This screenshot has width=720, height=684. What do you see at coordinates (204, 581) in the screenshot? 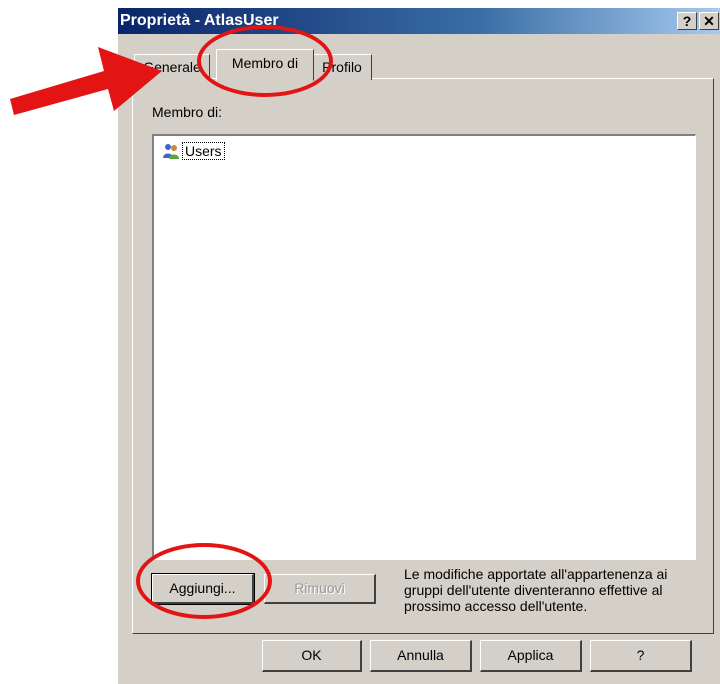
I see `highlight-ring-add` at bounding box center [204, 581].